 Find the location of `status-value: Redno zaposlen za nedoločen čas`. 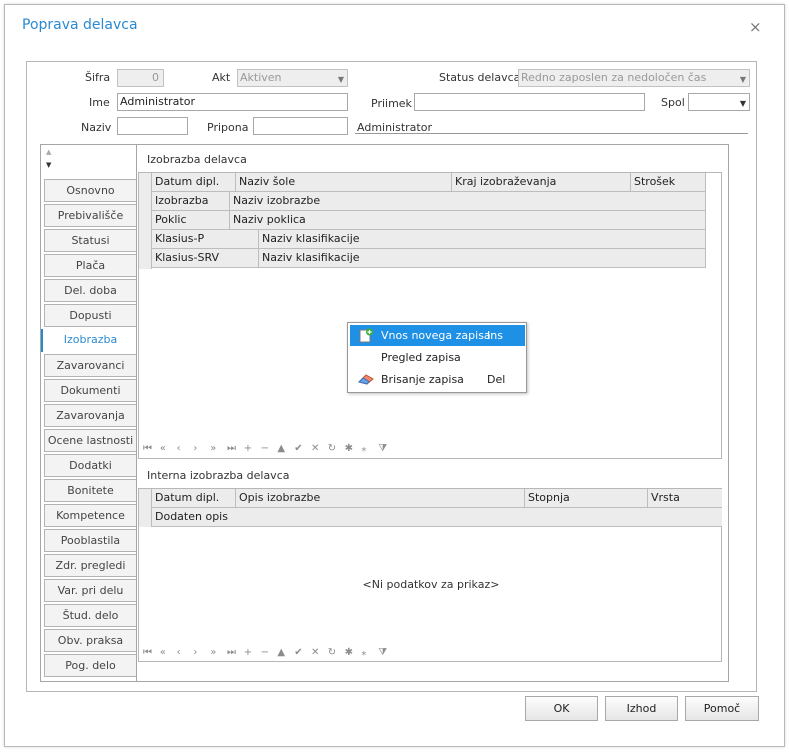

status-value: Redno zaposlen za nedoločen čas is located at coordinates (614, 77).